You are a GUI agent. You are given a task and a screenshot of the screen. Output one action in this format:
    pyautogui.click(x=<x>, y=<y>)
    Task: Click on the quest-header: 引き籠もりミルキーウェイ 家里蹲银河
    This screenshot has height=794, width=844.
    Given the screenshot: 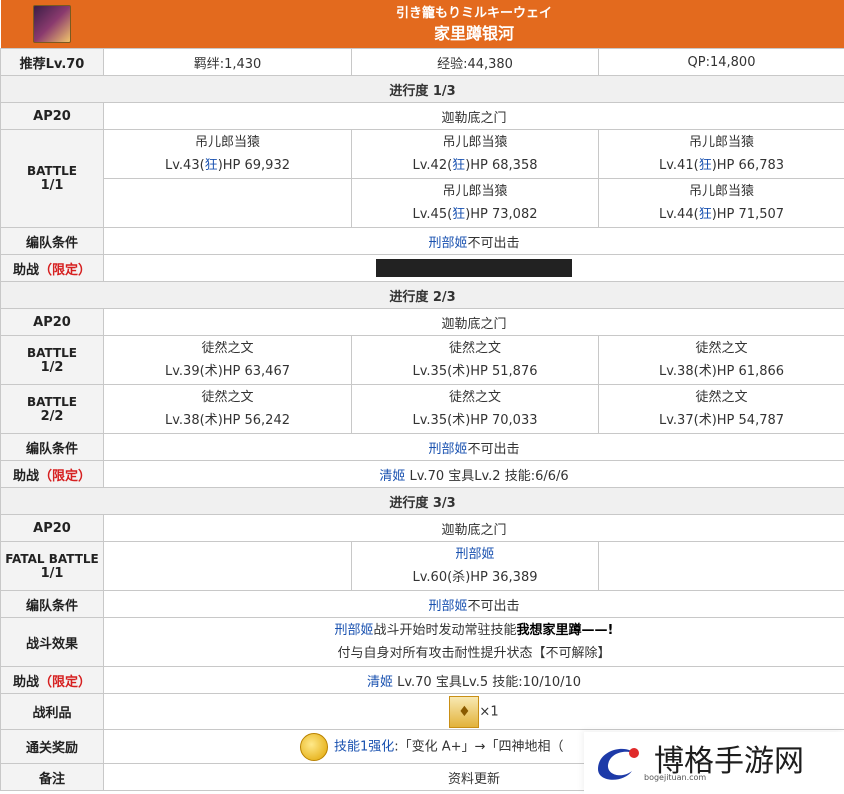 What is the action you would take?
    pyautogui.click(x=473, y=24)
    